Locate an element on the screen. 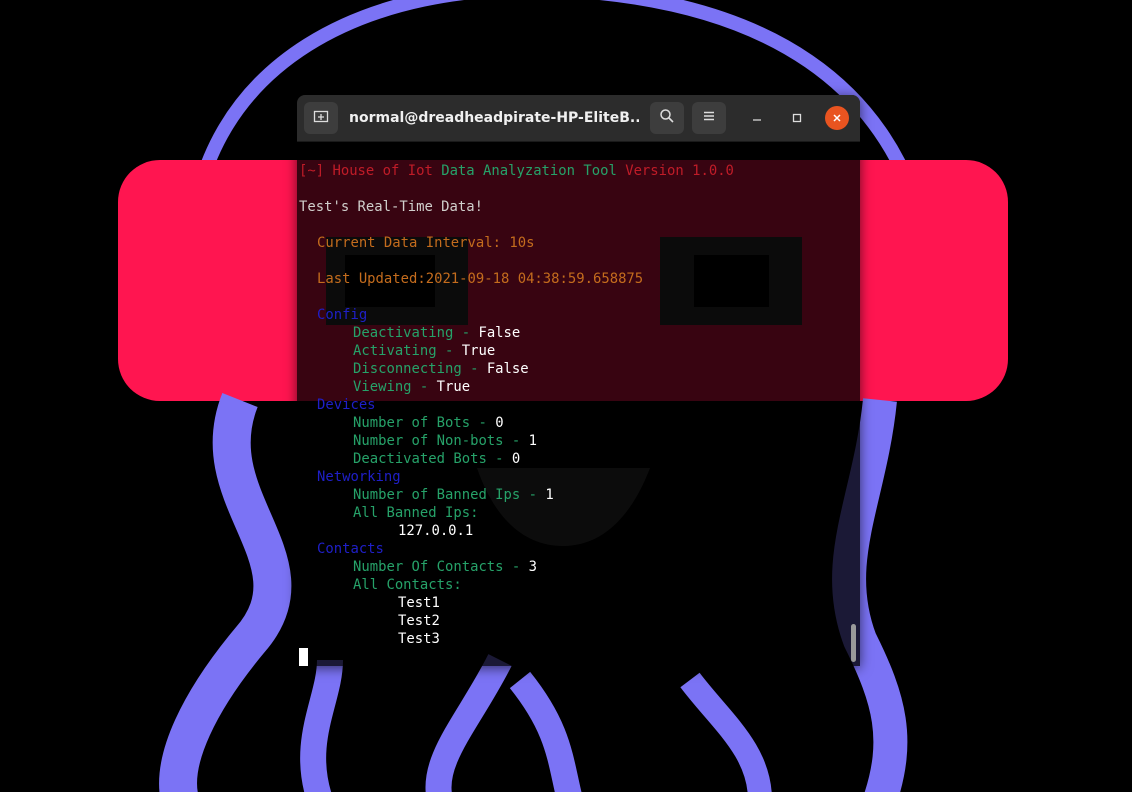  config-key: Viewing is located at coordinates (382, 387).